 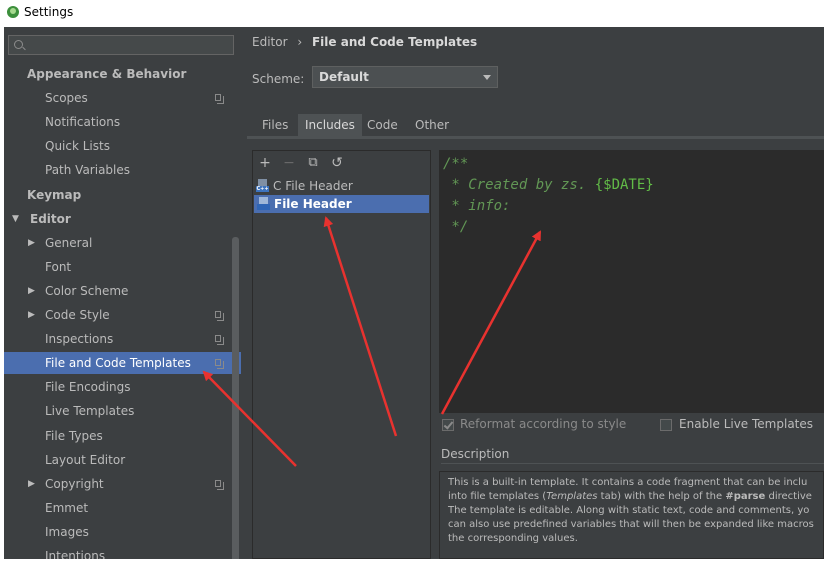 What do you see at coordinates (405, 77) in the screenshot?
I see `scheme-dropdown: Default` at bounding box center [405, 77].